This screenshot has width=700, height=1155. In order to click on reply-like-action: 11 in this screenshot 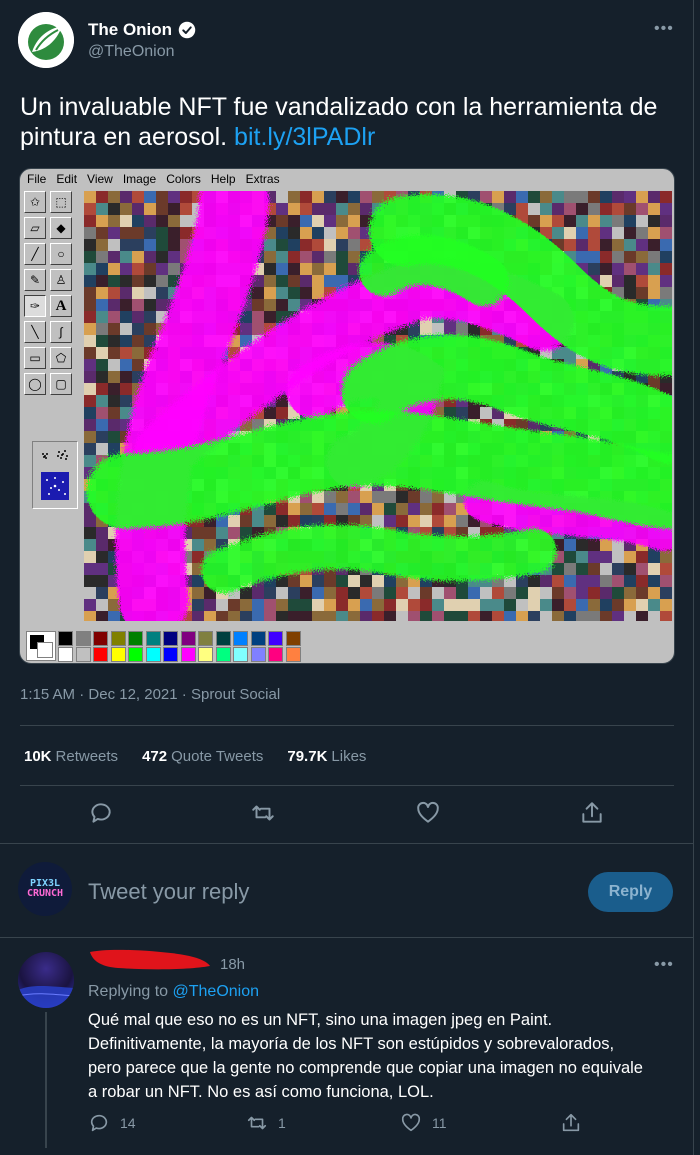, I will do `click(423, 1123)`.